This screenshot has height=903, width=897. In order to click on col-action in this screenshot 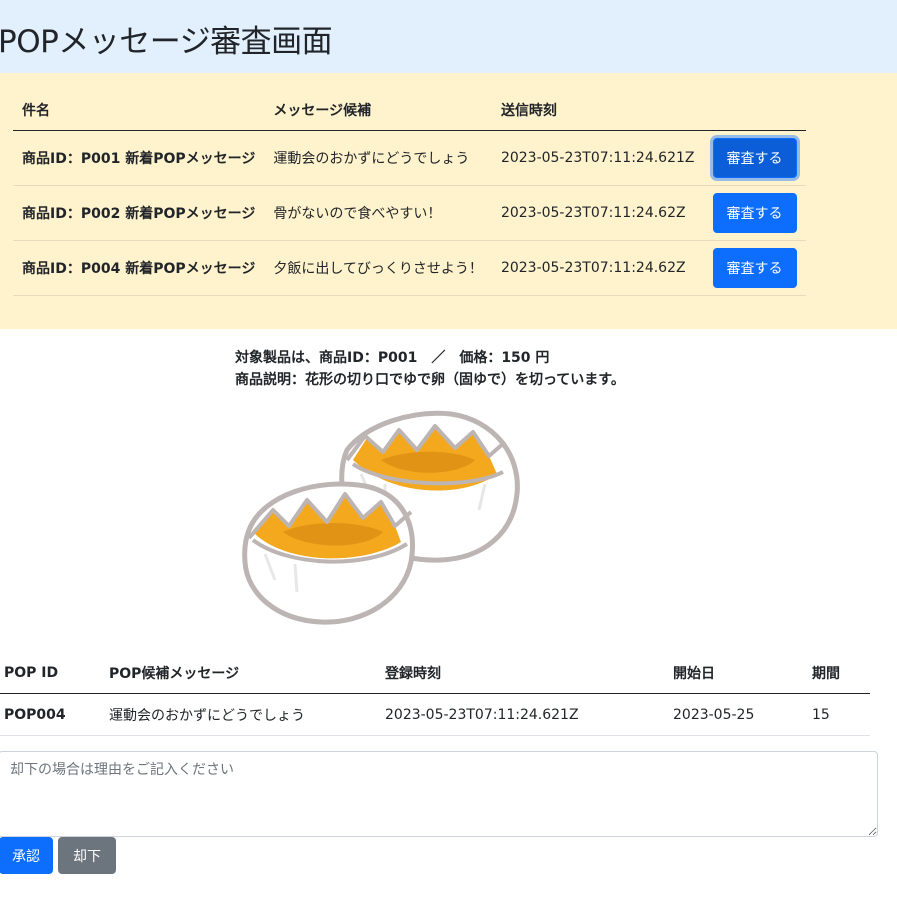, I will do `click(754, 110)`.